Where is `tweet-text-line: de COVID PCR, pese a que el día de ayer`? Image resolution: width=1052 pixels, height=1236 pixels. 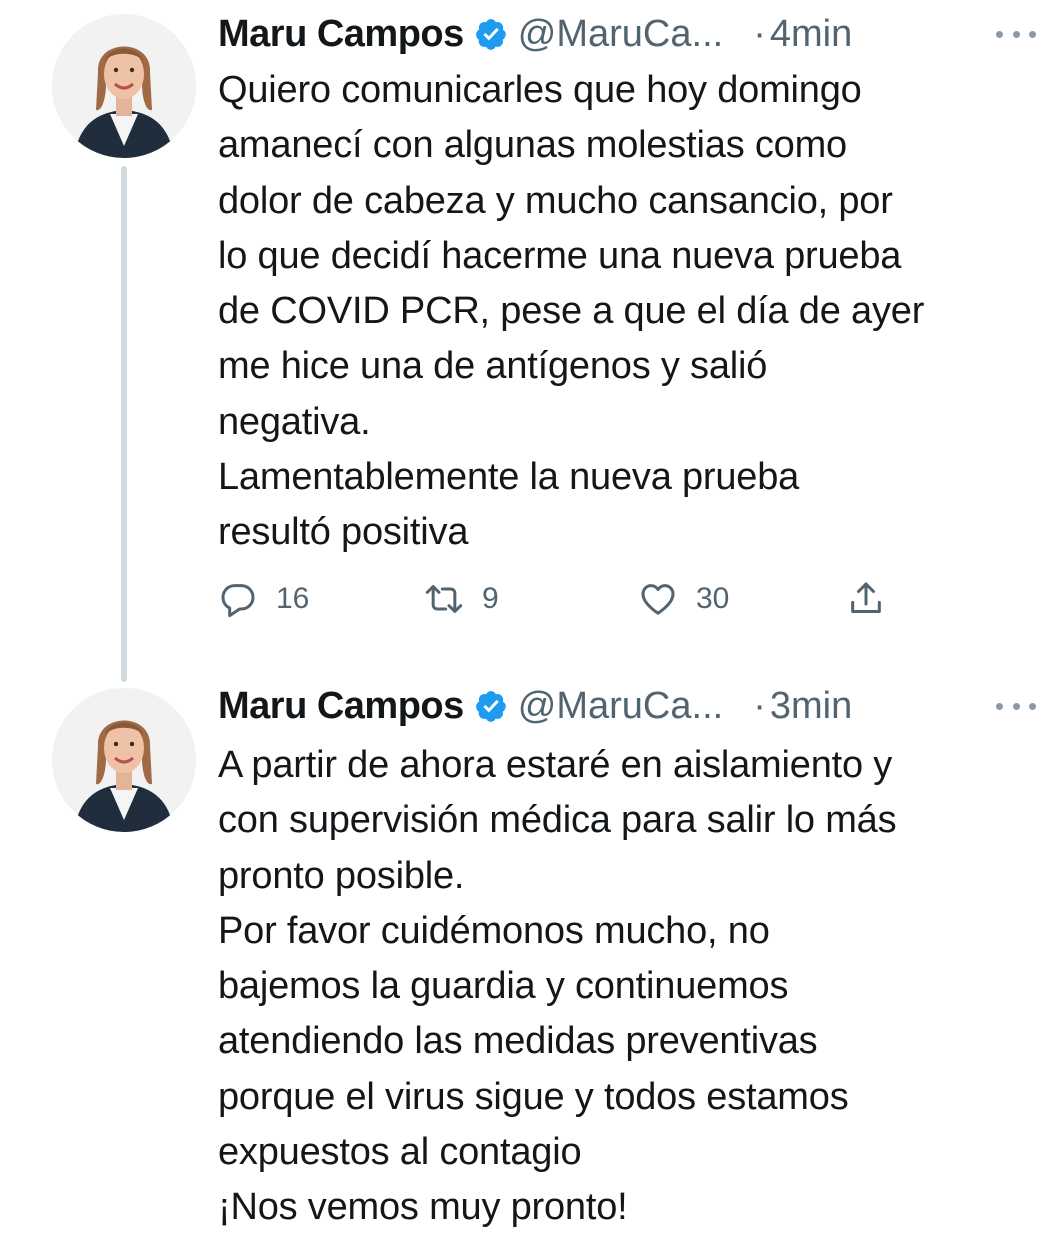
tweet-text-line: de COVID PCR, pese a que el día de ayer is located at coordinates (571, 311).